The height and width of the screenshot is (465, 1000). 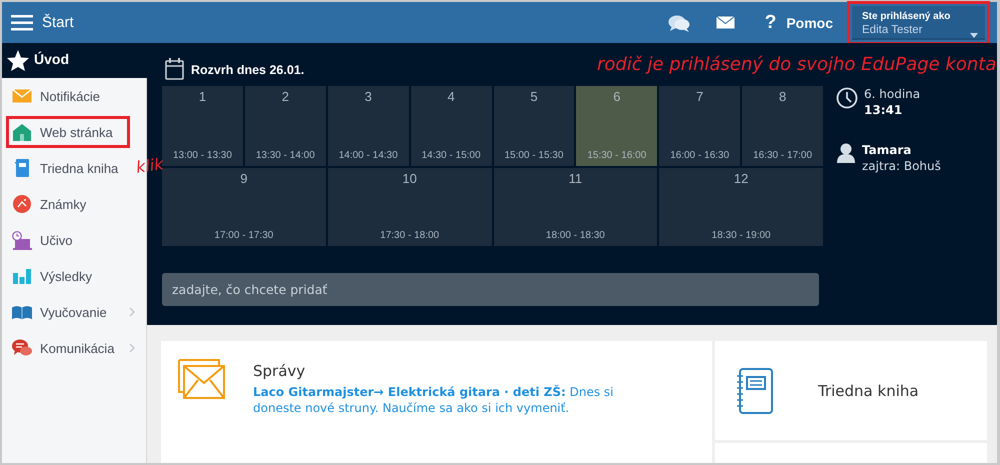 What do you see at coordinates (884, 110) in the screenshot?
I see `current-time: 13:41` at bounding box center [884, 110].